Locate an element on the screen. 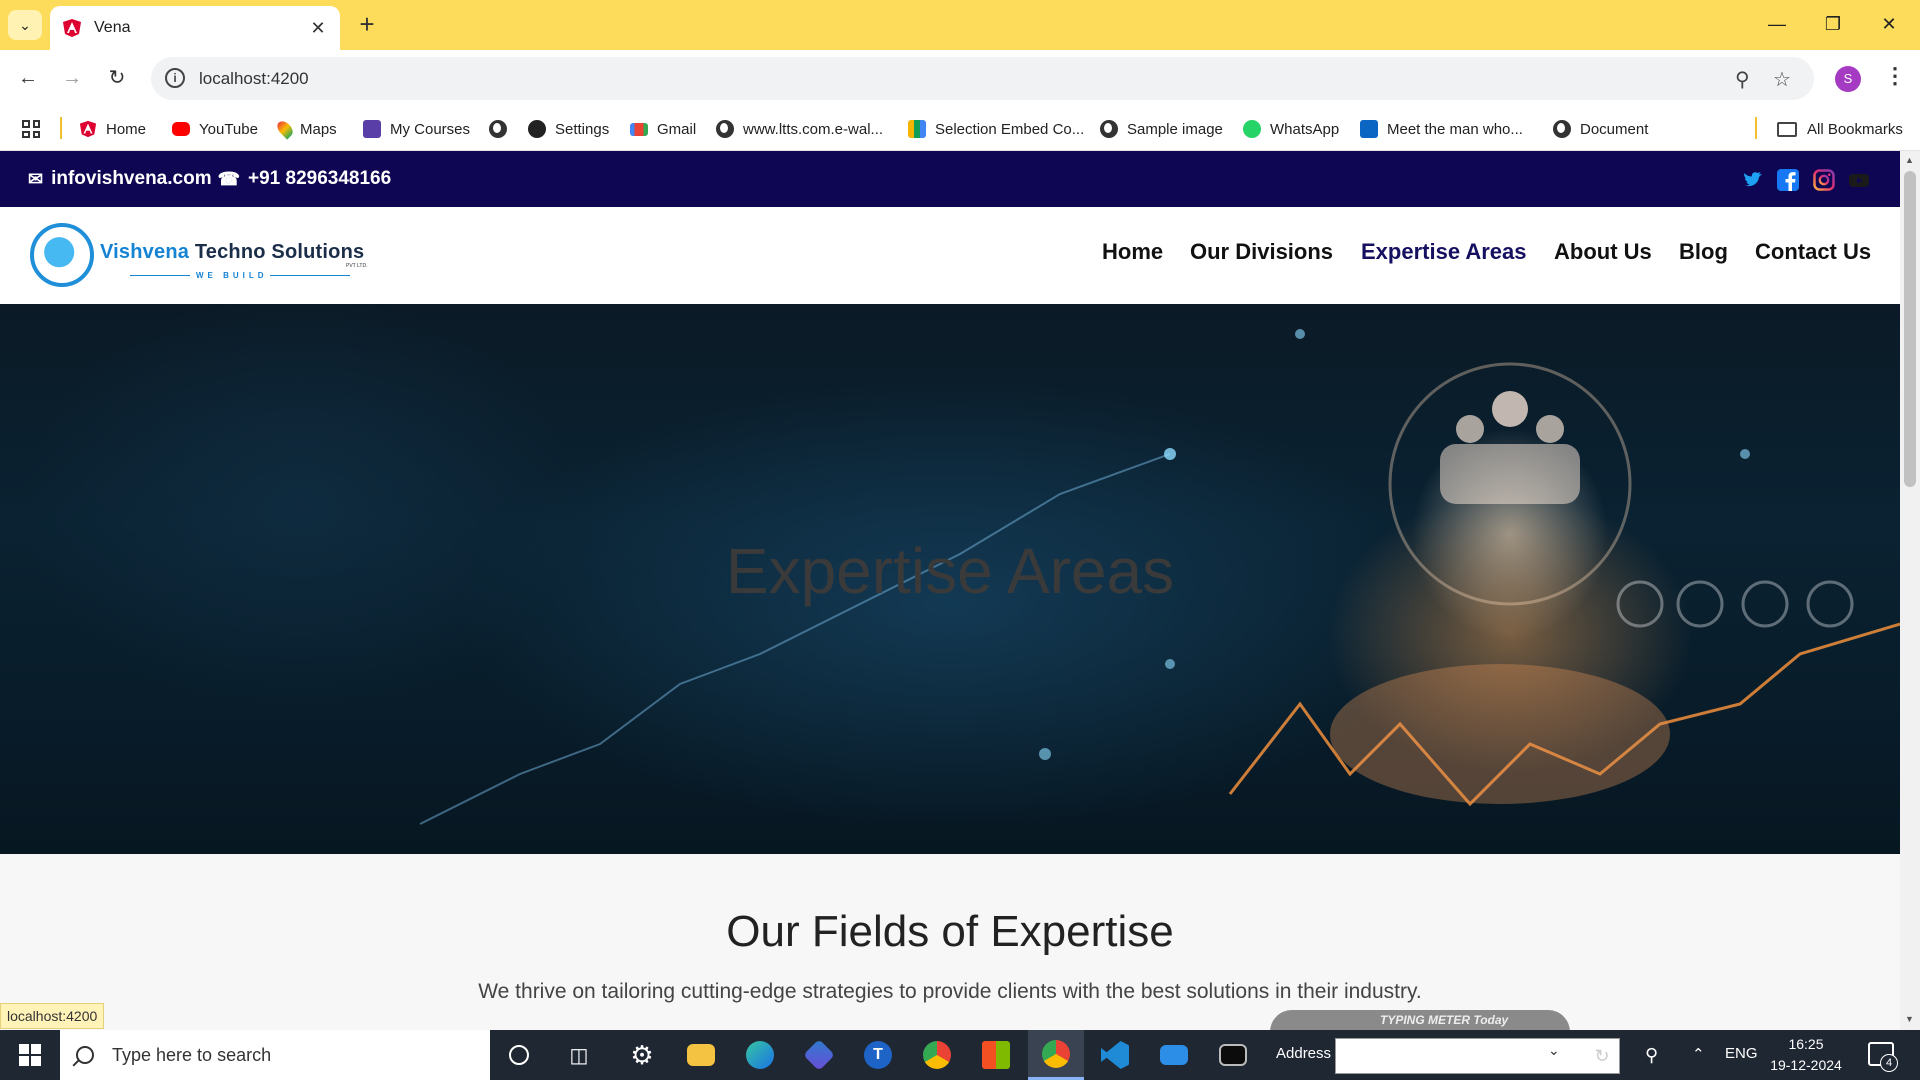 Image resolution: width=1920 pixels, height=1080 pixels. start-button is located at coordinates (30, 1055).